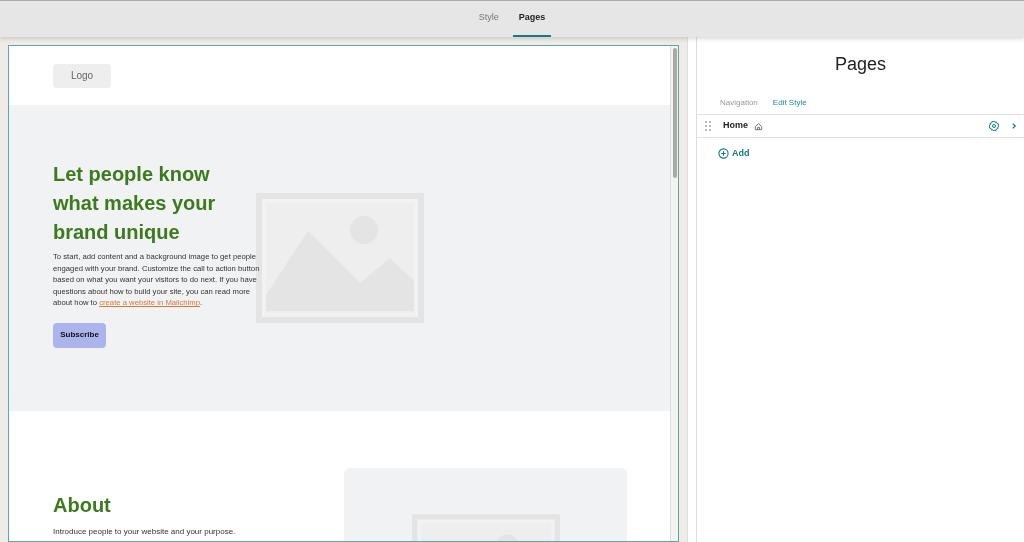 The height and width of the screenshot is (542, 1024). What do you see at coordinates (789, 103) in the screenshot?
I see `panel-link: Edit Style` at bounding box center [789, 103].